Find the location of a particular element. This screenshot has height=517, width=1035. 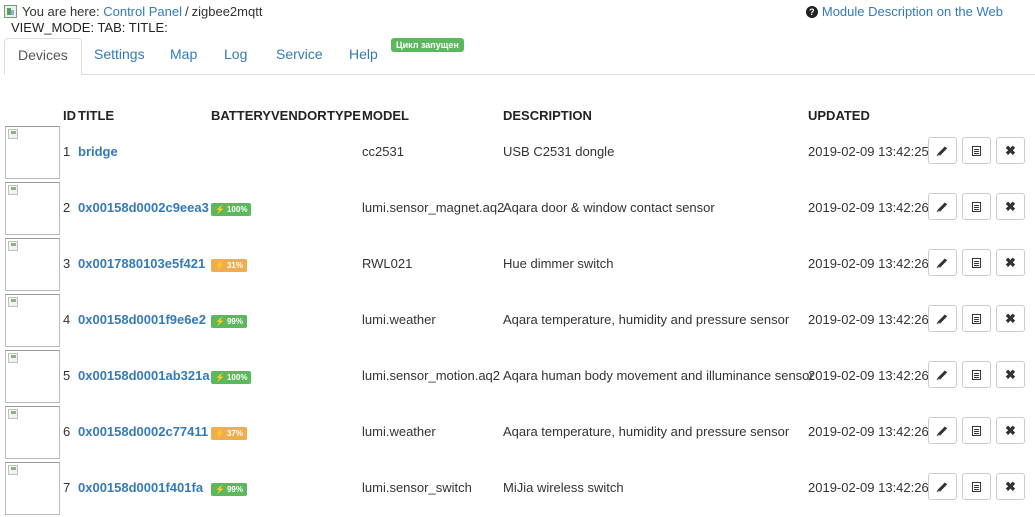

device-id: 1 is located at coordinates (67, 151).